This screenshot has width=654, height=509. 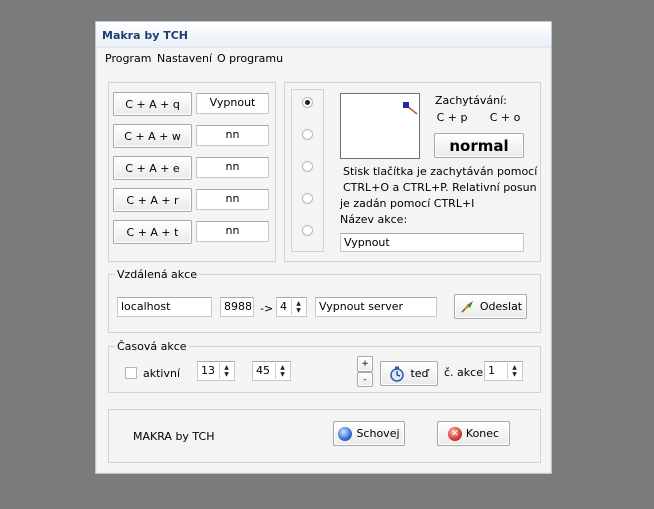 I want to click on macro-key-button-5: C + A + t, so click(x=152, y=232).